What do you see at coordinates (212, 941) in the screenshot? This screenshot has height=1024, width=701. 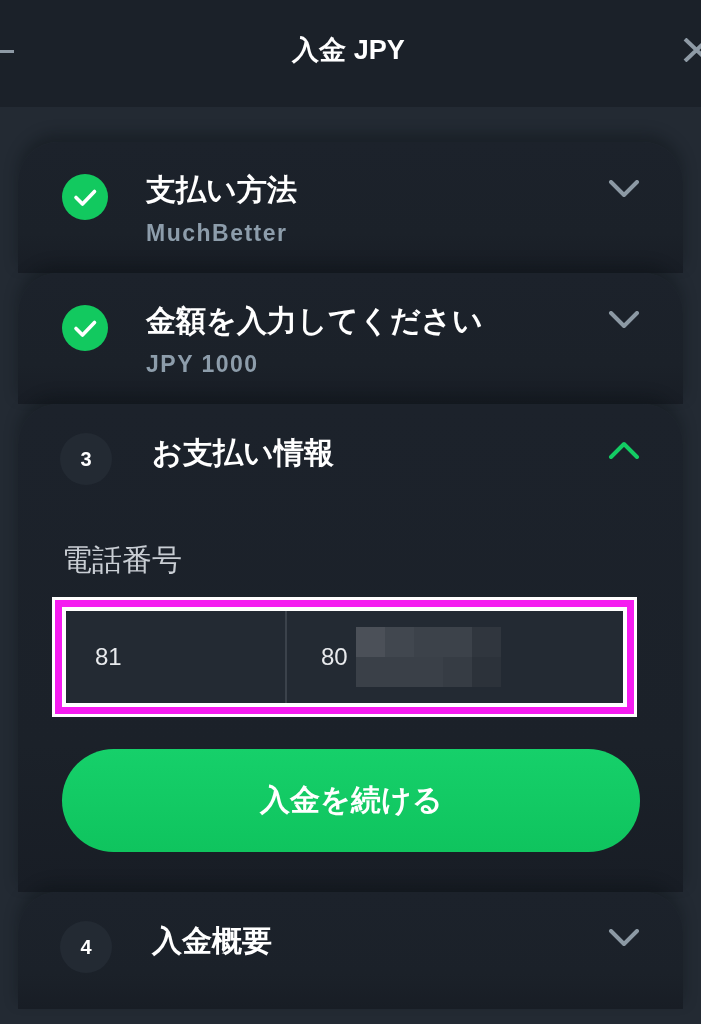 I see `step-title: 入金概要` at bounding box center [212, 941].